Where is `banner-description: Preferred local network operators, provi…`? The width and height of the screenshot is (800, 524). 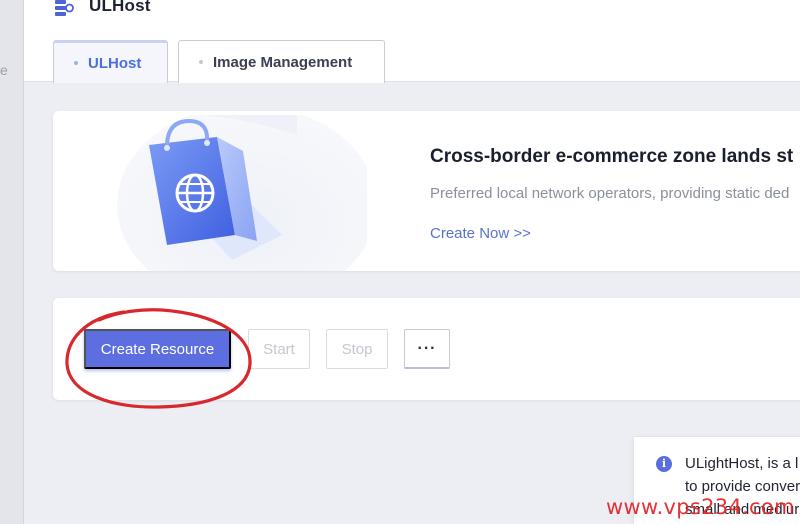 banner-description: Preferred local network operators, provi… is located at coordinates (610, 193).